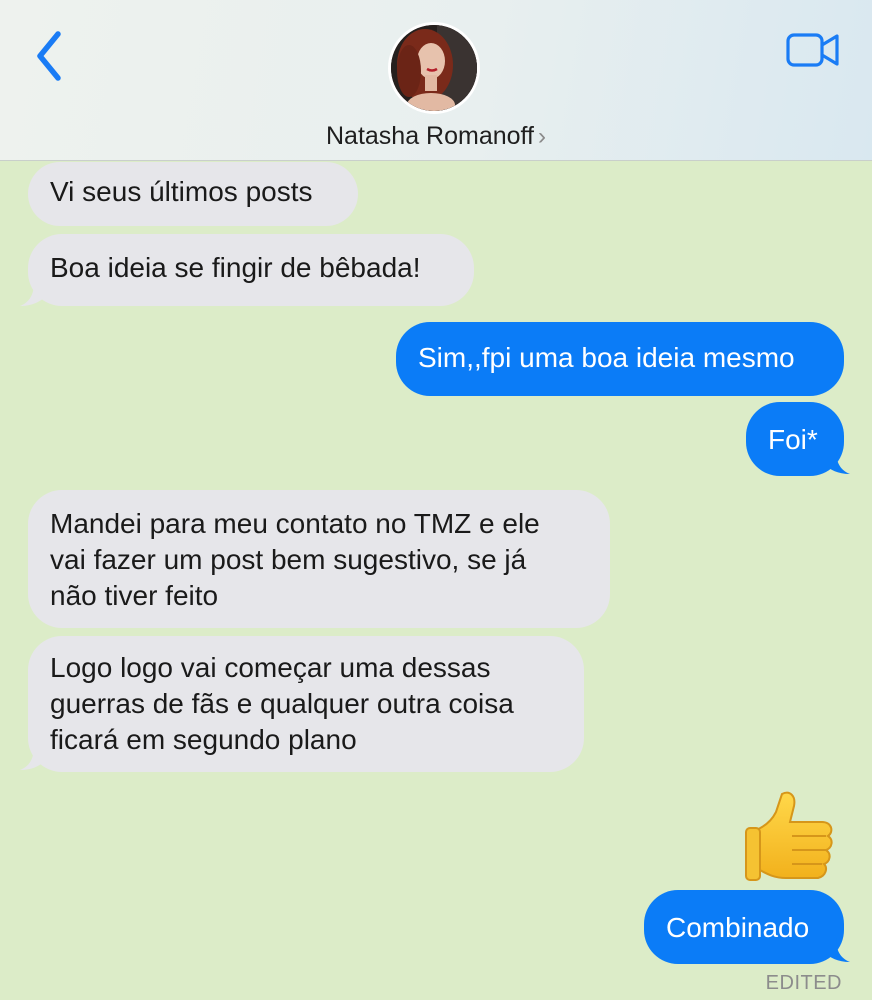  I want to click on message-text: Boa ideia se fingir de bêbada!, so click(235, 267).